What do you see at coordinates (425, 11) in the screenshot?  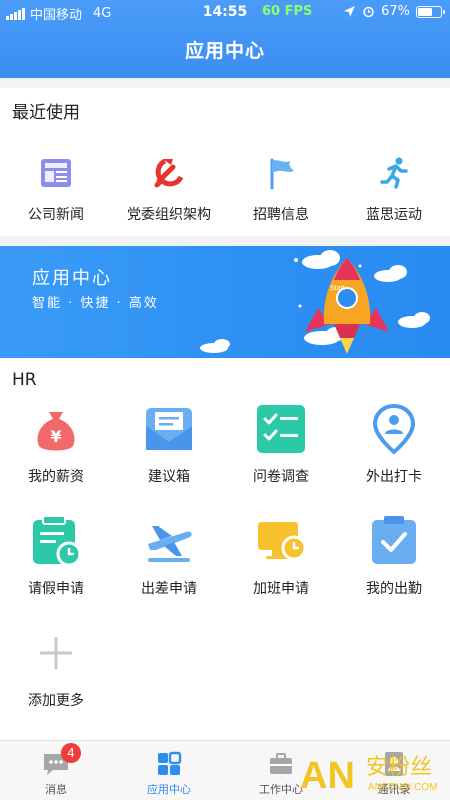 I see `battery-fill` at bounding box center [425, 11].